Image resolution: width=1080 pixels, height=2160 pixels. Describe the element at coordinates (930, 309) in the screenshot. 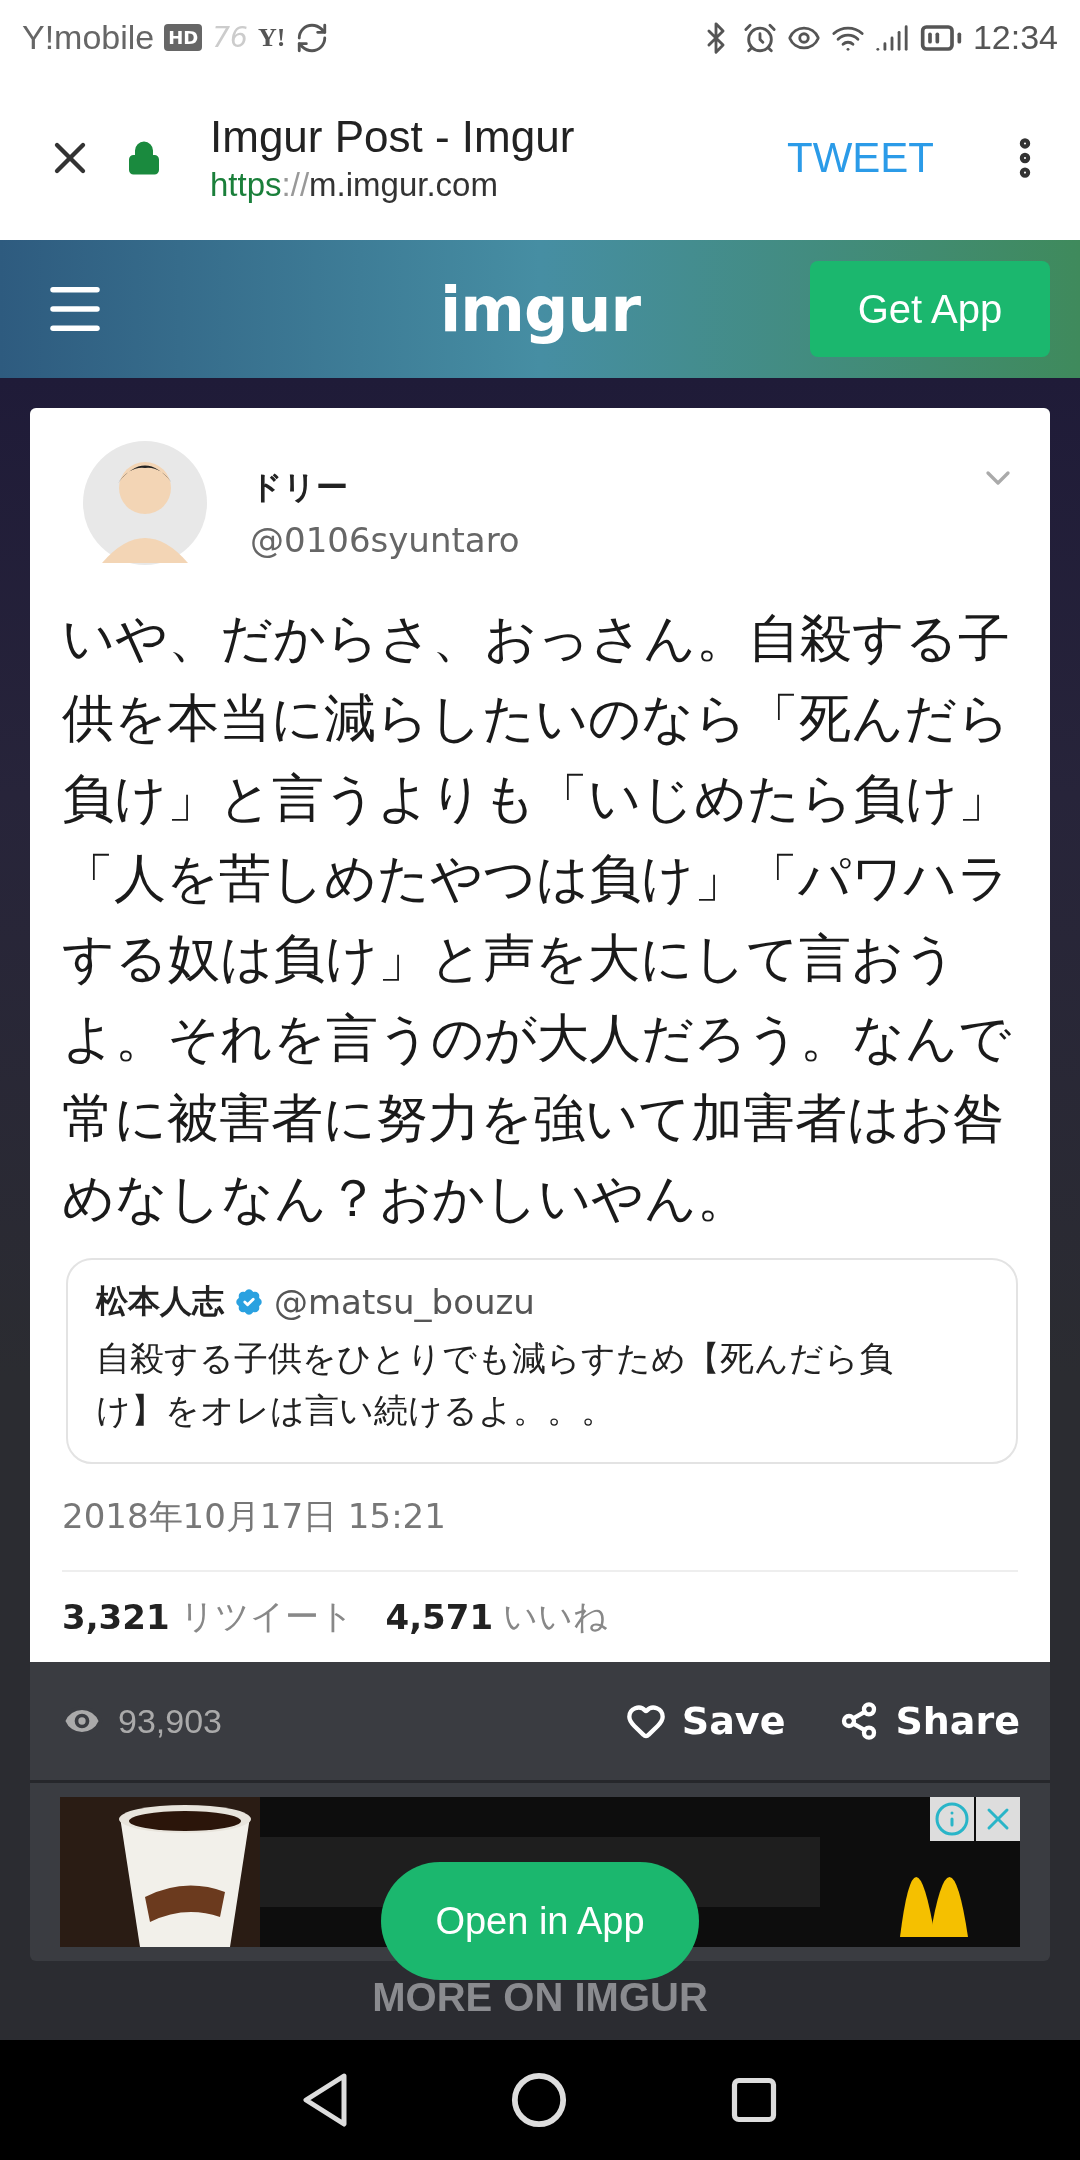

I see `get-app-button: Get App` at that location.